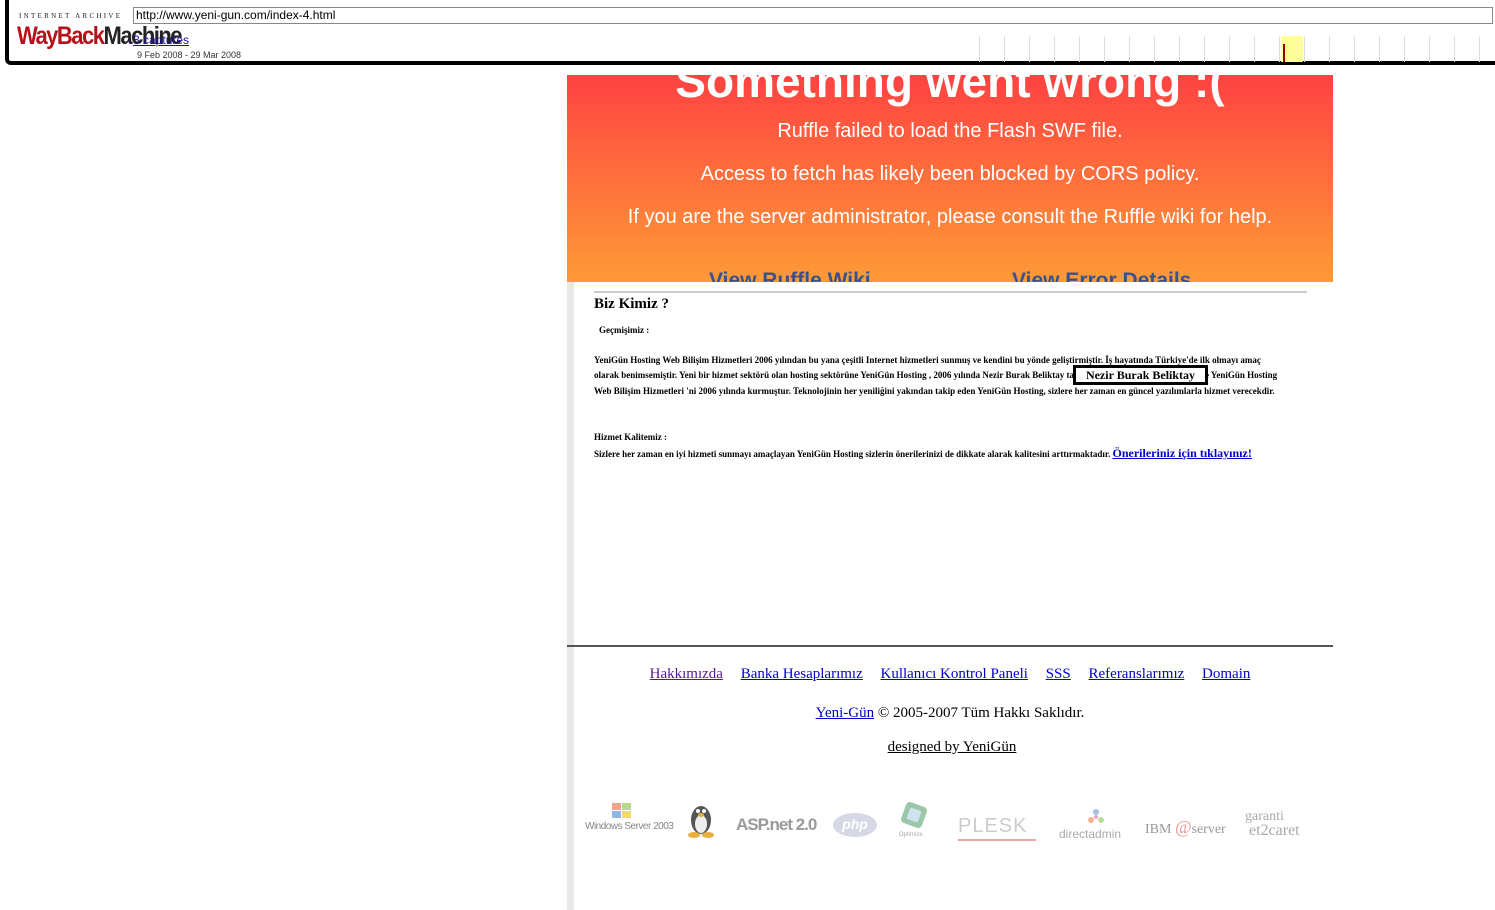  I want to click on captures-link: 3 captures, so click(161, 40).